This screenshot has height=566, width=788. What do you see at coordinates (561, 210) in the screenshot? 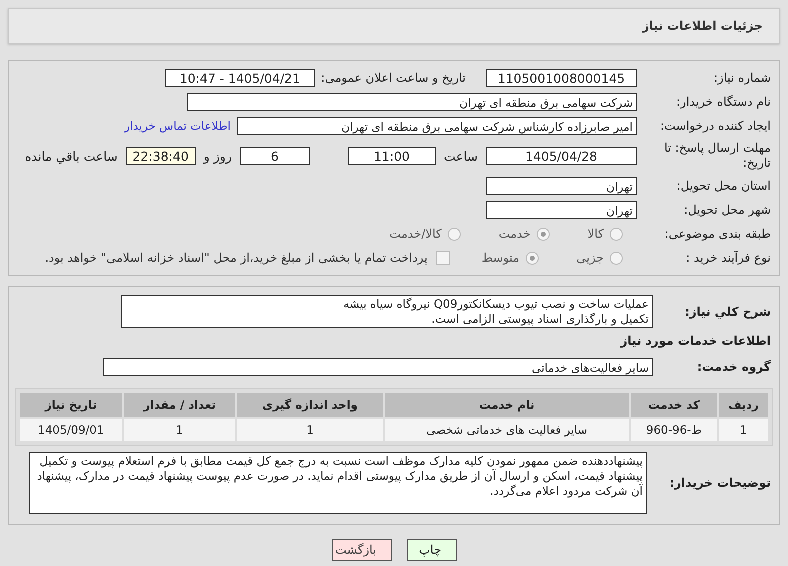
I see `city-field: تهران` at bounding box center [561, 210].